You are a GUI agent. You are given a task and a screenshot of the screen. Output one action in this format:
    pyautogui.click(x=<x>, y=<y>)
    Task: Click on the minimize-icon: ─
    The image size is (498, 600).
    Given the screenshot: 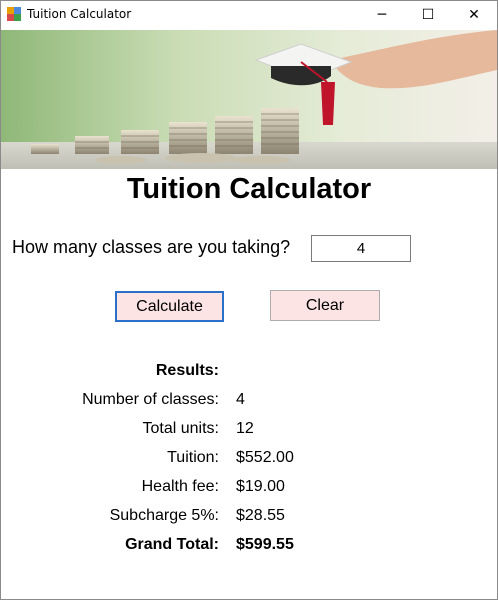 What is the action you would take?
    pyautogui.click(x=382, y=15)
    